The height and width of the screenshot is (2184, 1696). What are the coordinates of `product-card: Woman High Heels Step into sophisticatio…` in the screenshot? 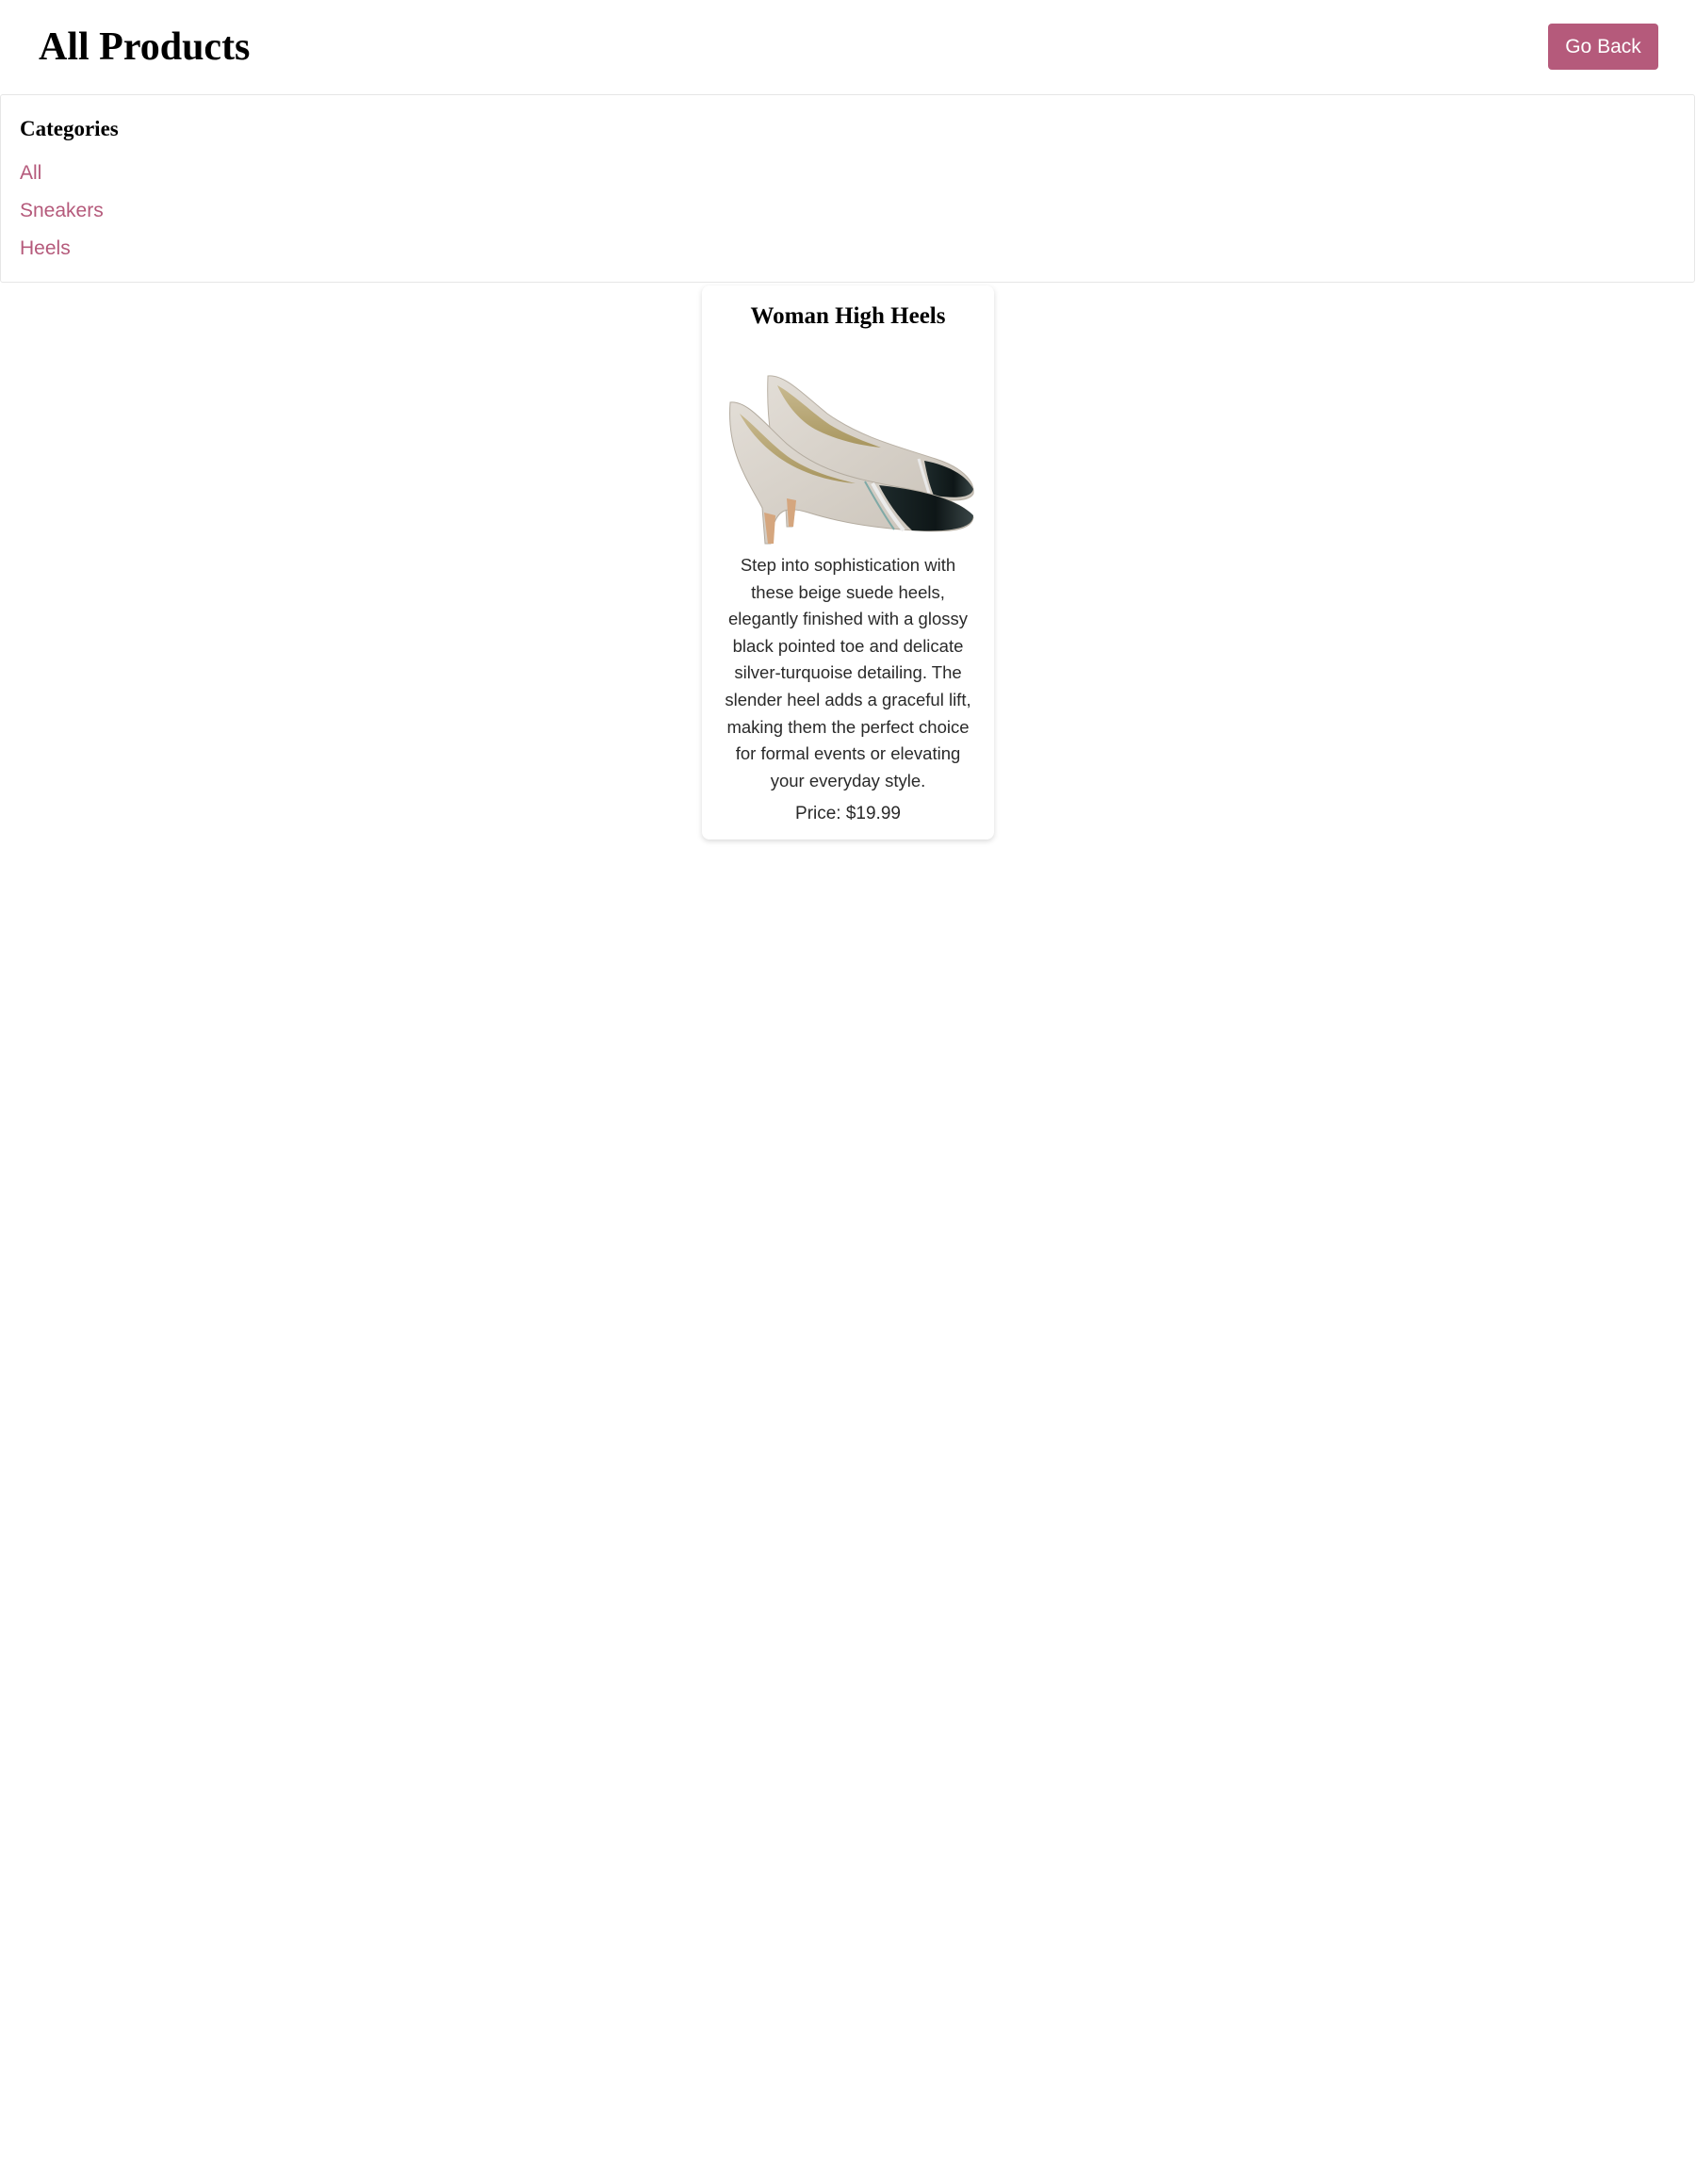 It's located at (848, 562).